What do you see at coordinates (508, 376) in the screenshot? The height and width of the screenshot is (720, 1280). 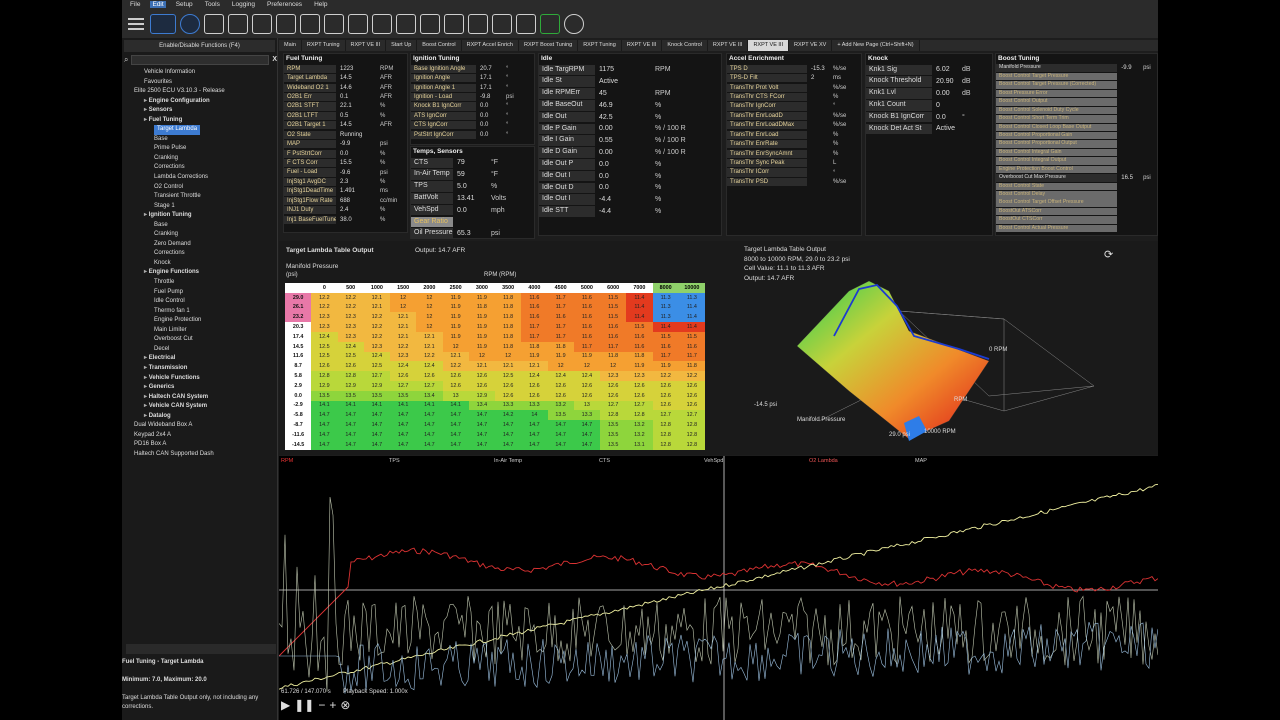 I see `table-cell: 12.5` at bounding box center [508, 376].